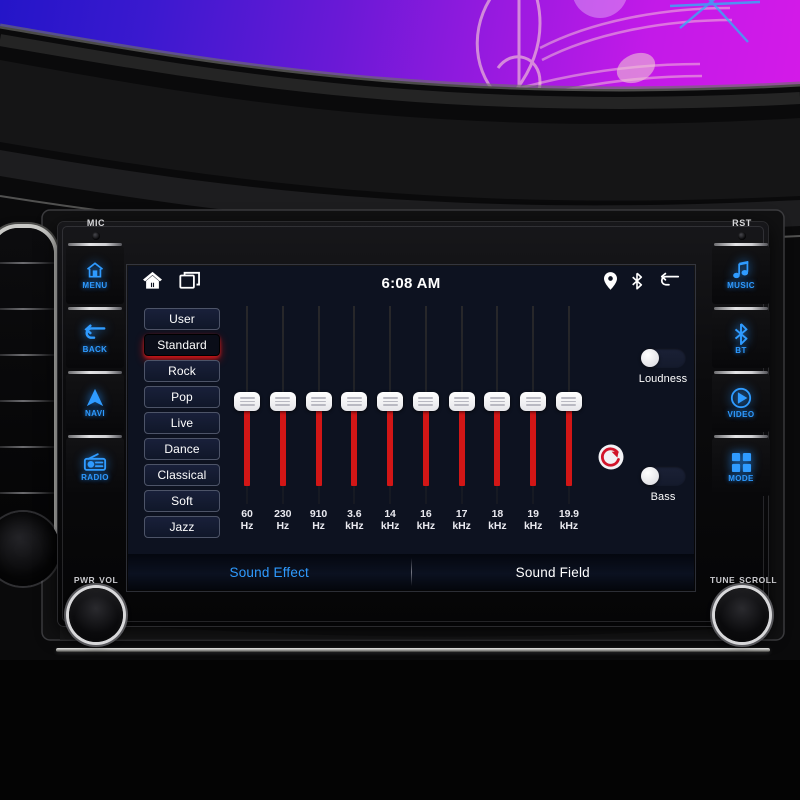 The image size is (800, 800). Describe the element at coordinates (318, 520) in the screenshot. I see `eq-freq-label-910hz: 910 Hz` at that location.